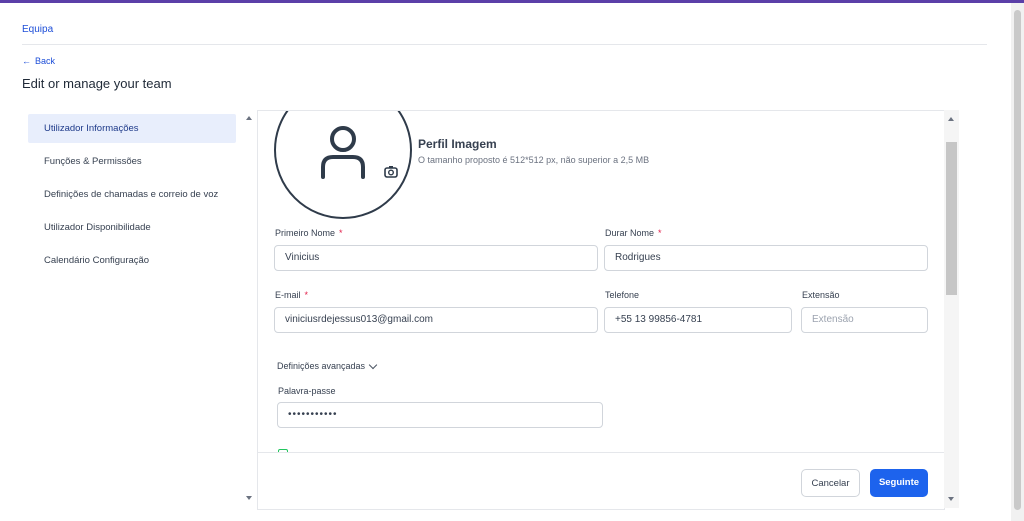 The height and width of the screenshot is (521, 1024). What do you see at coordinates (26, 61) in the screenshot?
I see `arrow-left-icon: ←` at bounding box center [26, 61].